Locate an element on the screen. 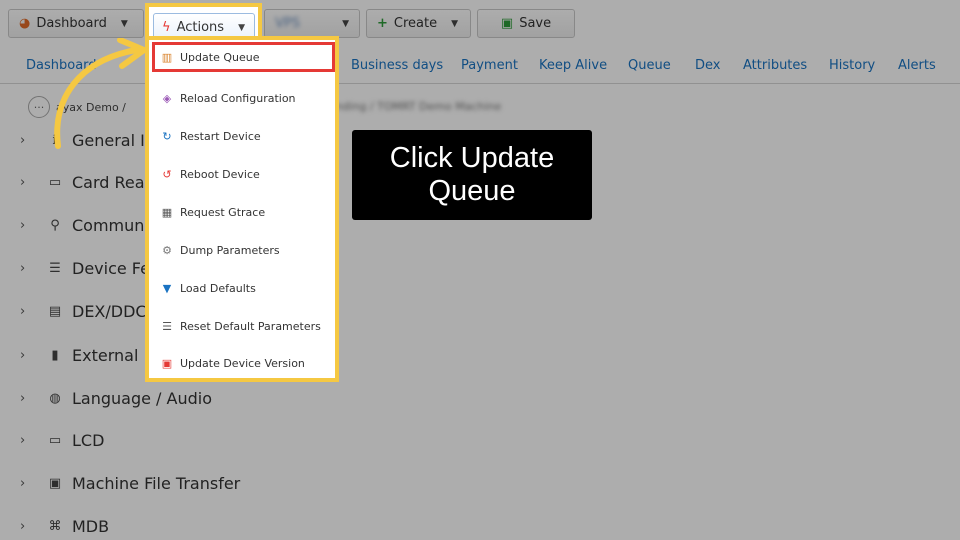 The width and height of the screenshot is (960, 540). menu-item-reload-configuration: ◈ Reload Configuration is located at coordinates (243, 98).